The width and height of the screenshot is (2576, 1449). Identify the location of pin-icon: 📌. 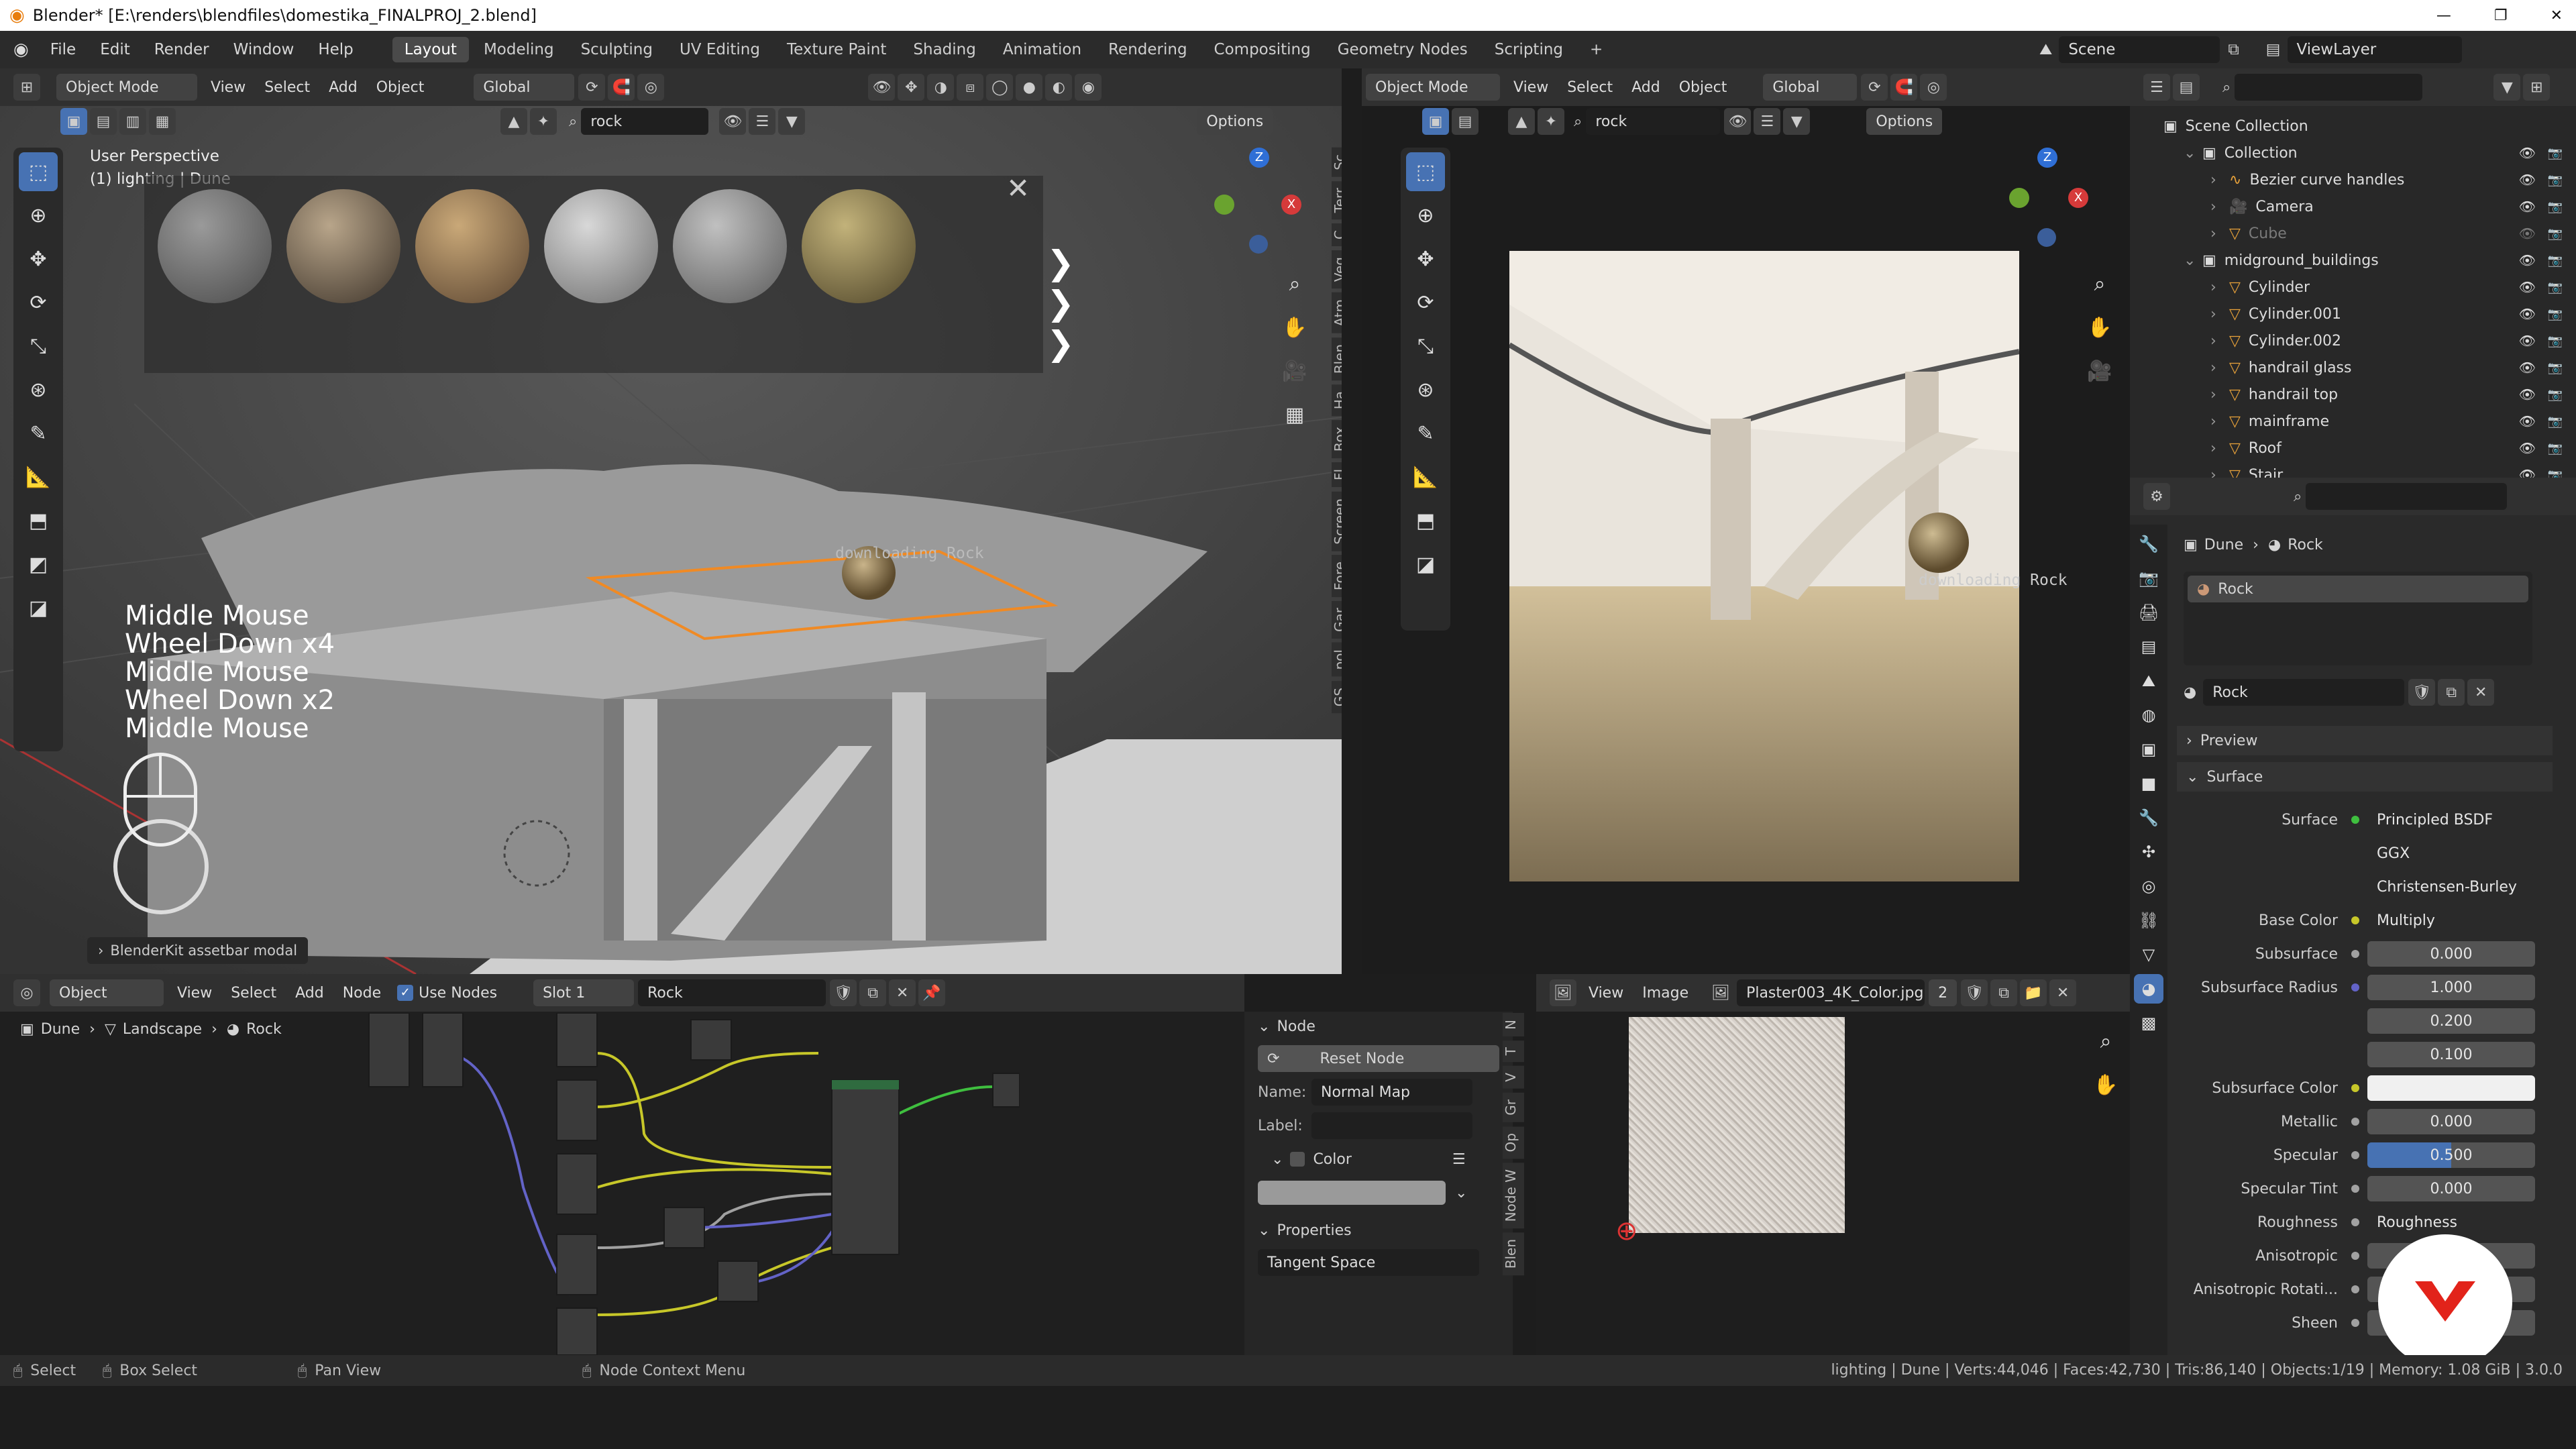
(932, 992).